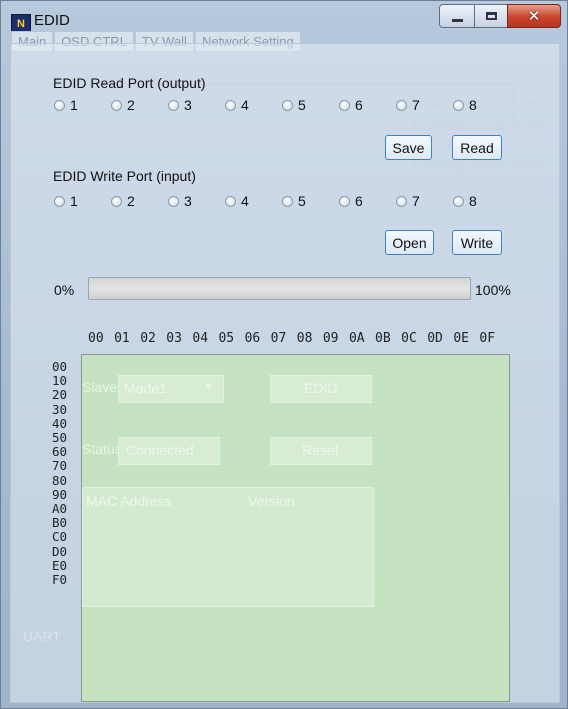 This screenshot has width=568, height=709. I want to click on write-port-radio-5: 5, so click(310, 201).